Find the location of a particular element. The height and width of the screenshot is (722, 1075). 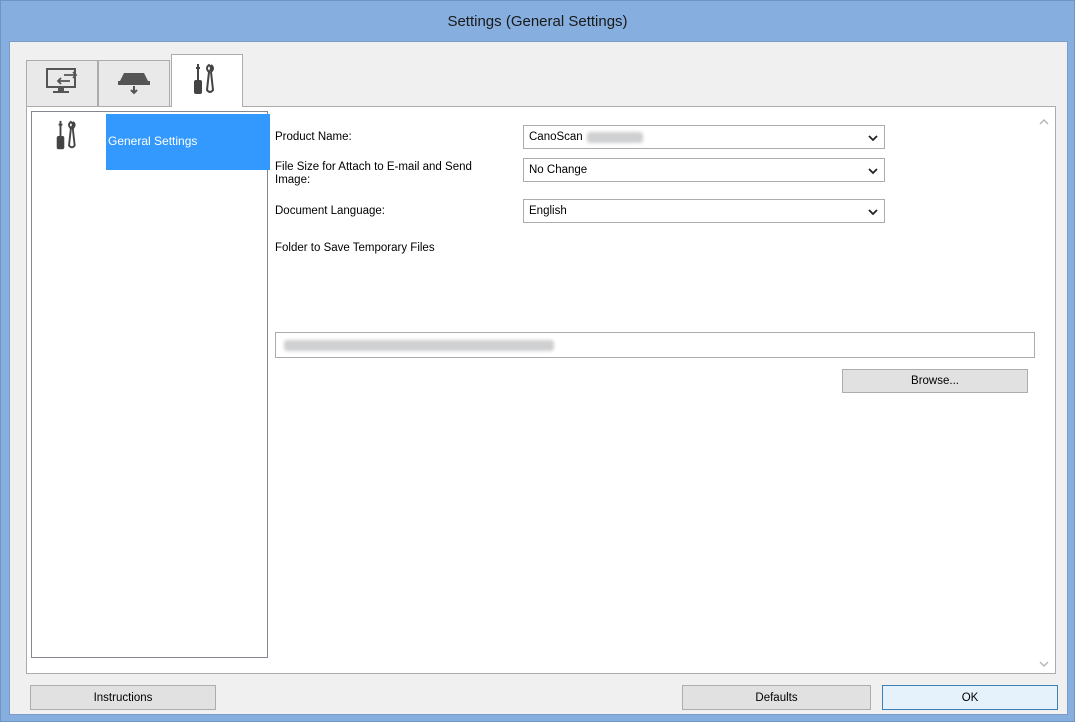

document-language-label: Document Language: is located at coordinates (330, 211).